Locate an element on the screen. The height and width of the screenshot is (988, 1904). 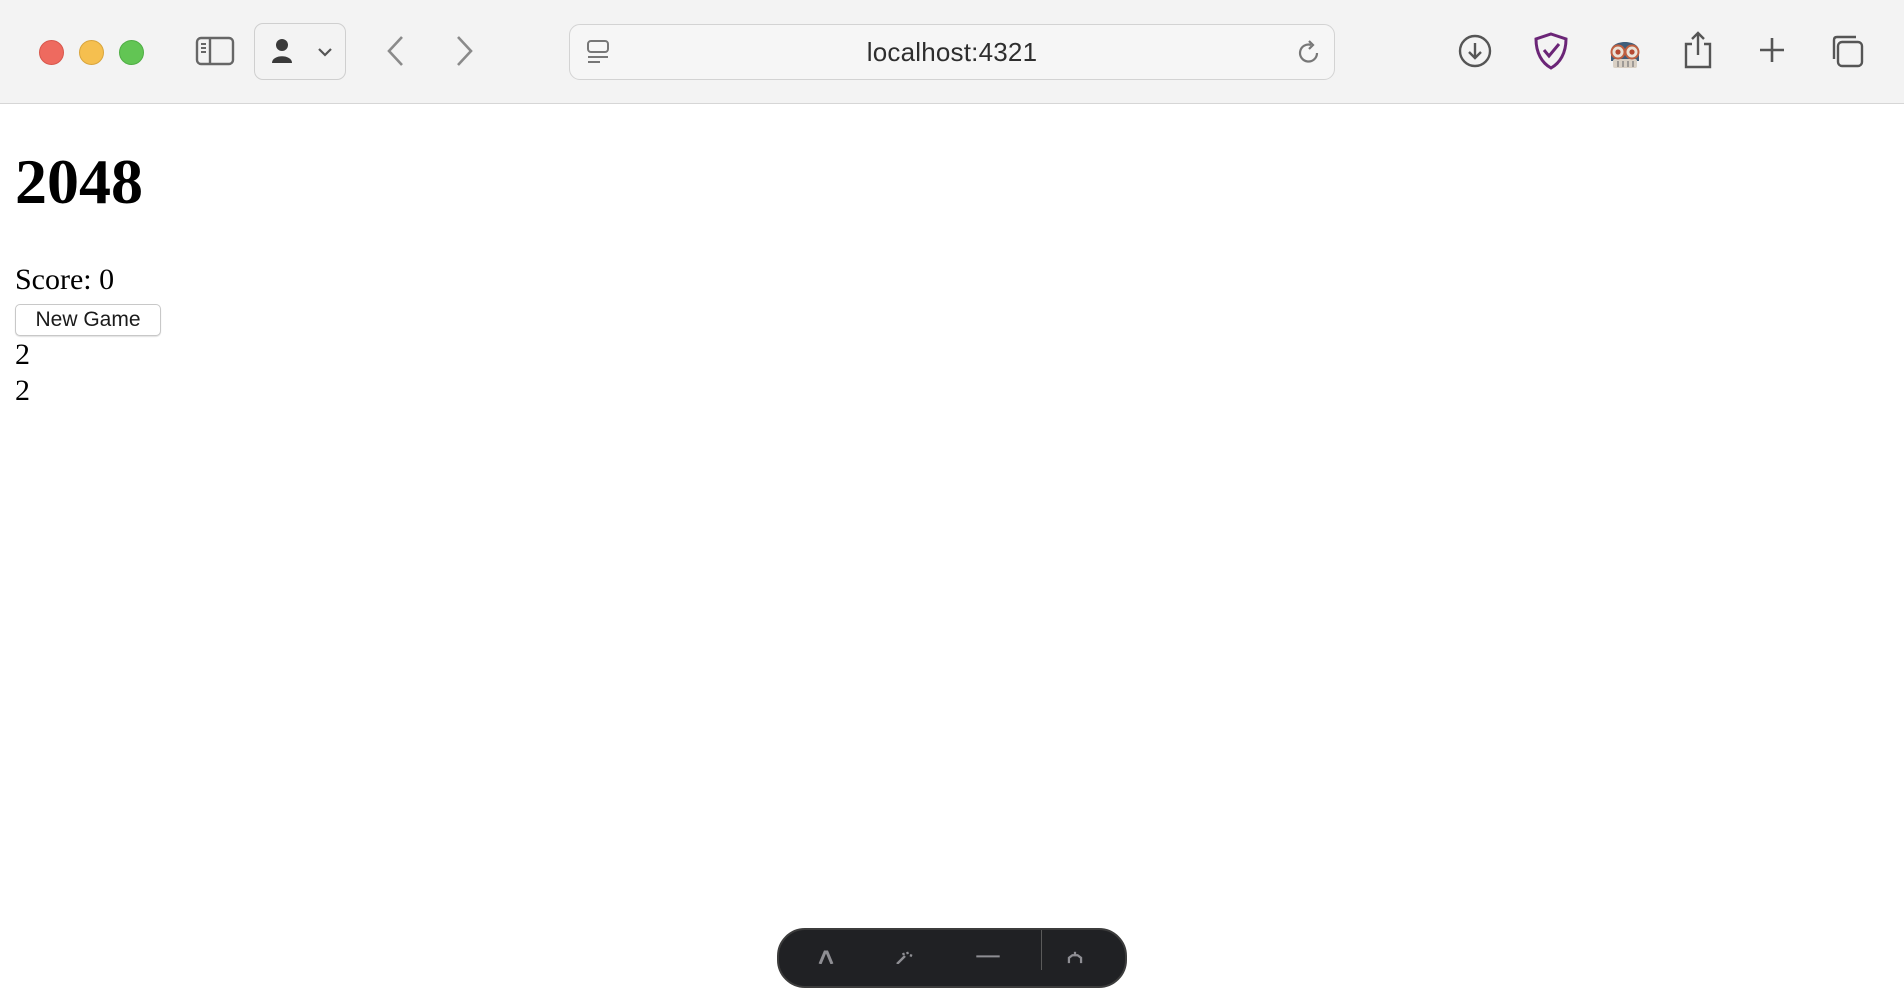
chevron-left-icon is located at coordinates (395, 51).